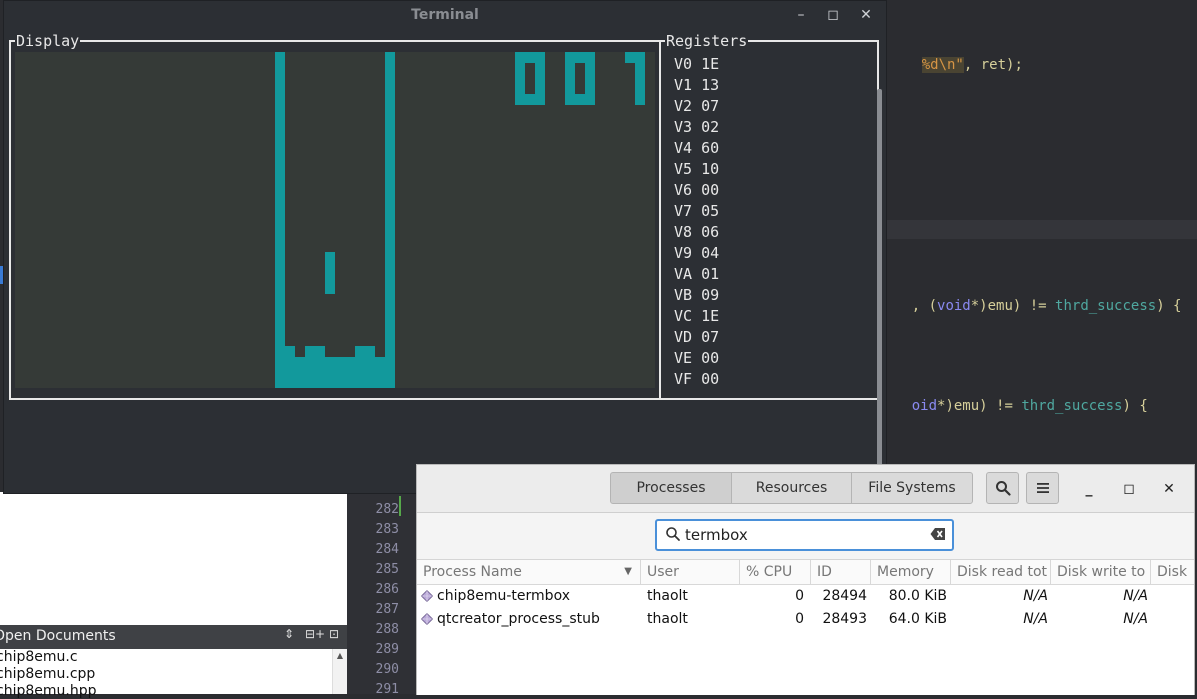  What do you see at coordinates (683, 148) in the screenshot?
I see `register-name: V4` at bounding box center [683, 148].